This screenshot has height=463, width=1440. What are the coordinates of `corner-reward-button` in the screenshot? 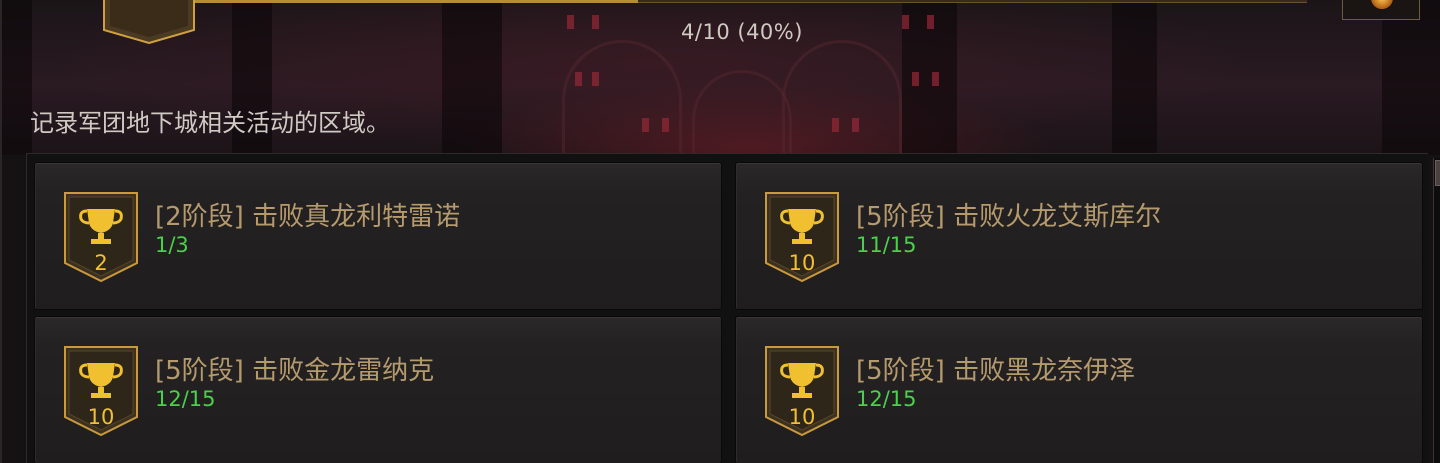 It's located at (1381, 10).